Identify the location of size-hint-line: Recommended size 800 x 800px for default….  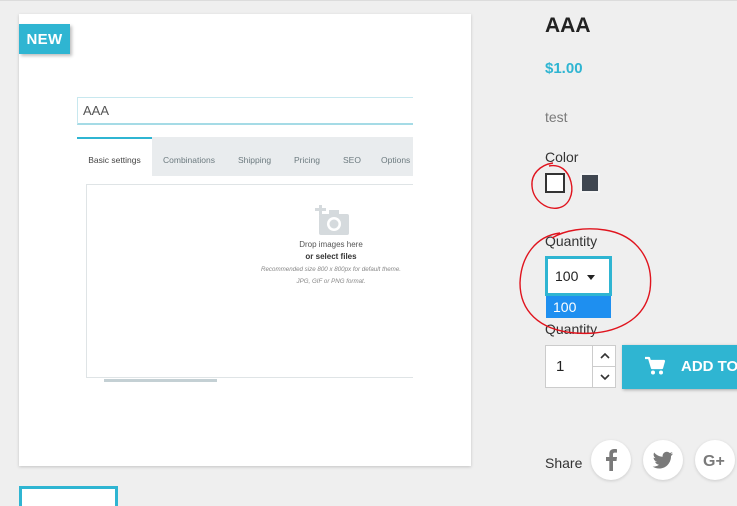
(331, 269).